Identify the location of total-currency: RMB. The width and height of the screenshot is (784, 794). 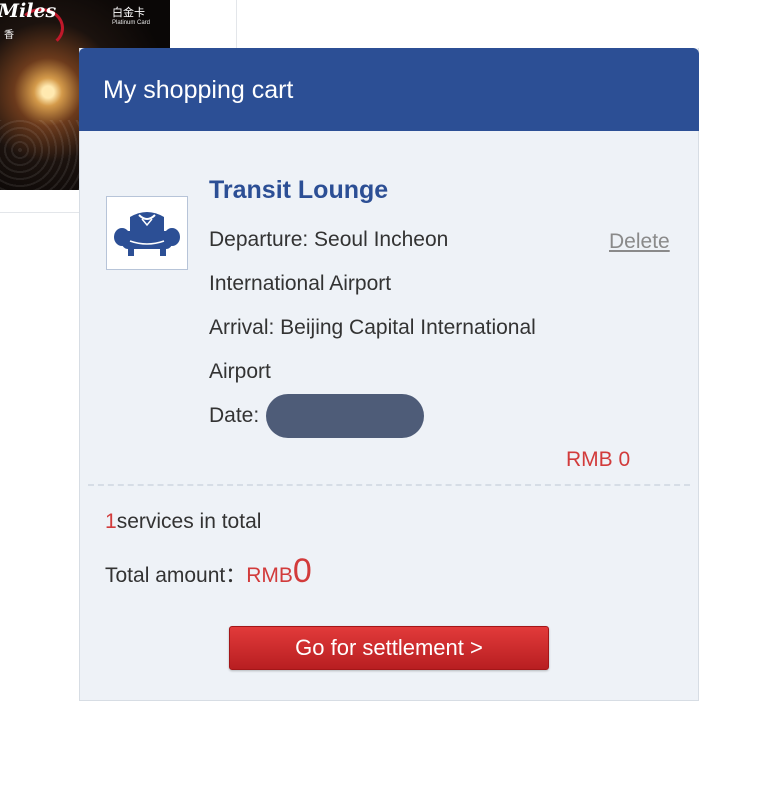
(269, 575).